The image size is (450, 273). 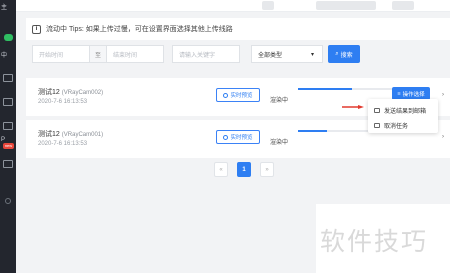 I want to click on prev-page-button: «, so click(x=221, y=169).